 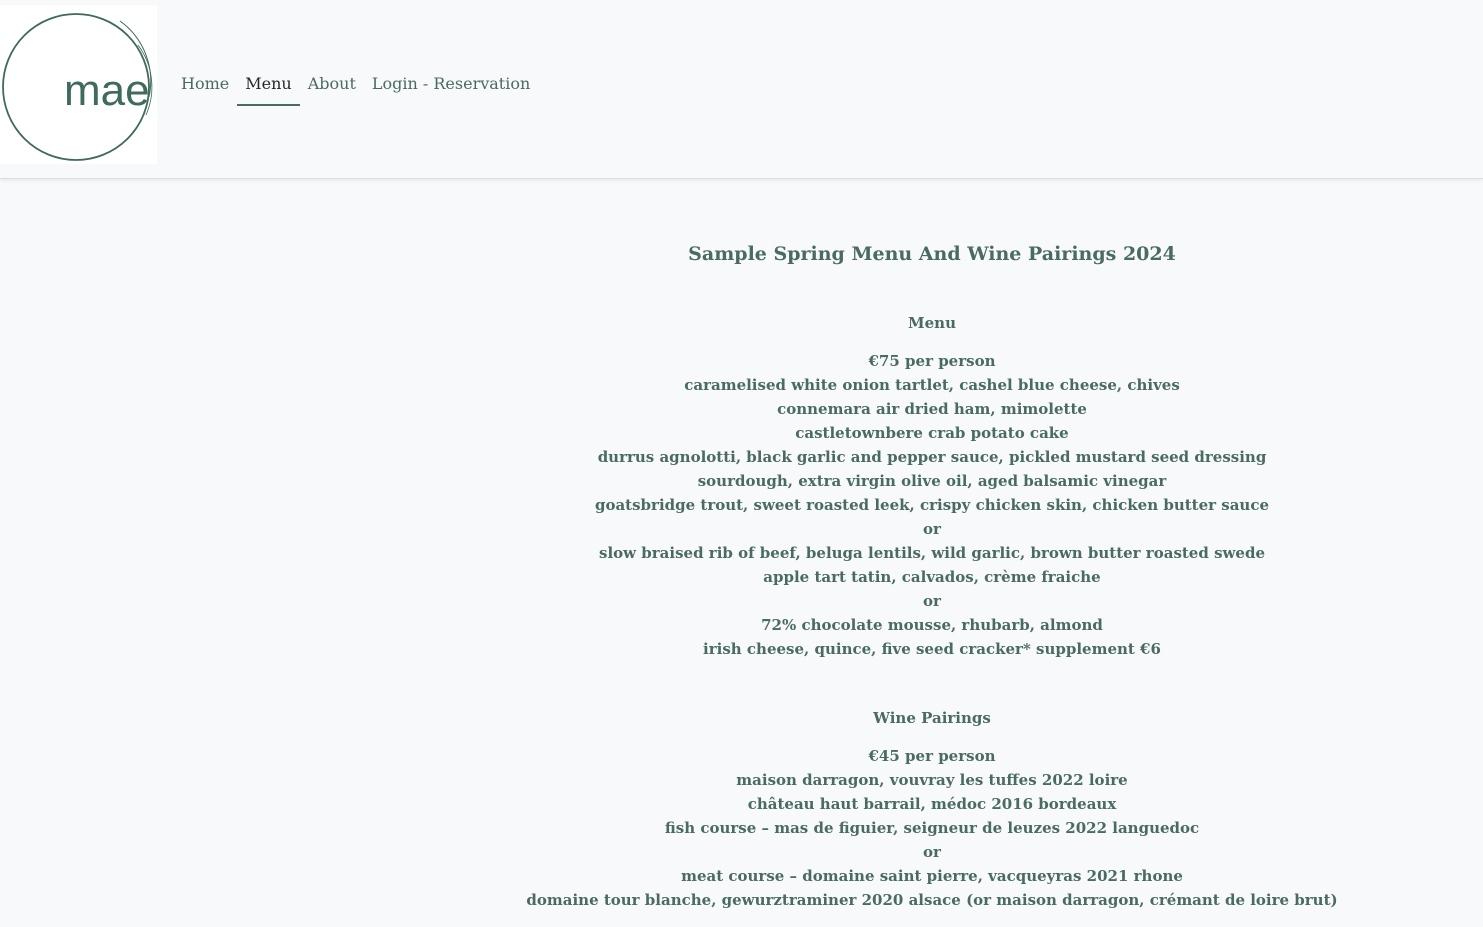 What do you see at coordinates (268, 89) in the screenshot?
I see `nav-menu: Menu` at bounding box center [268, 89].